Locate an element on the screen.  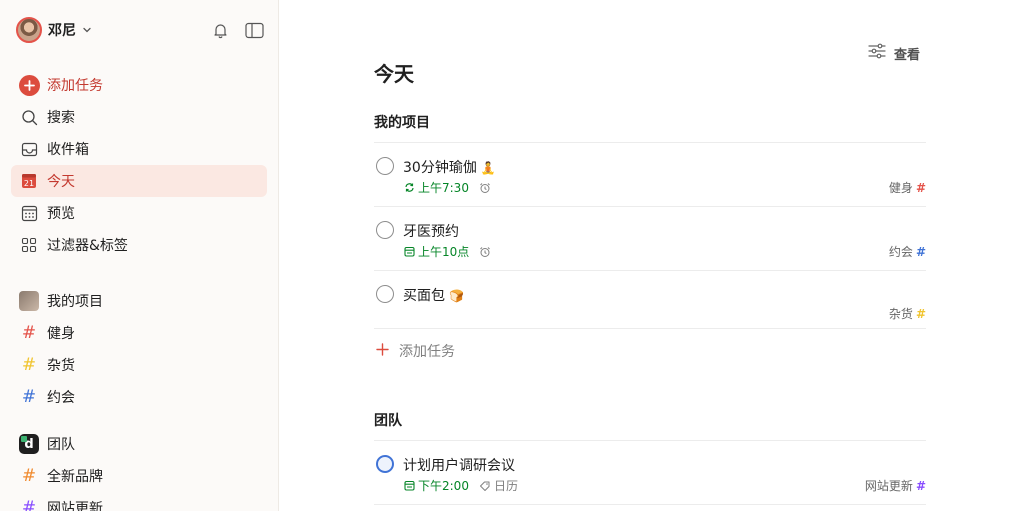
add-task-button: 添加任务 is located at coordinates (139, 85).